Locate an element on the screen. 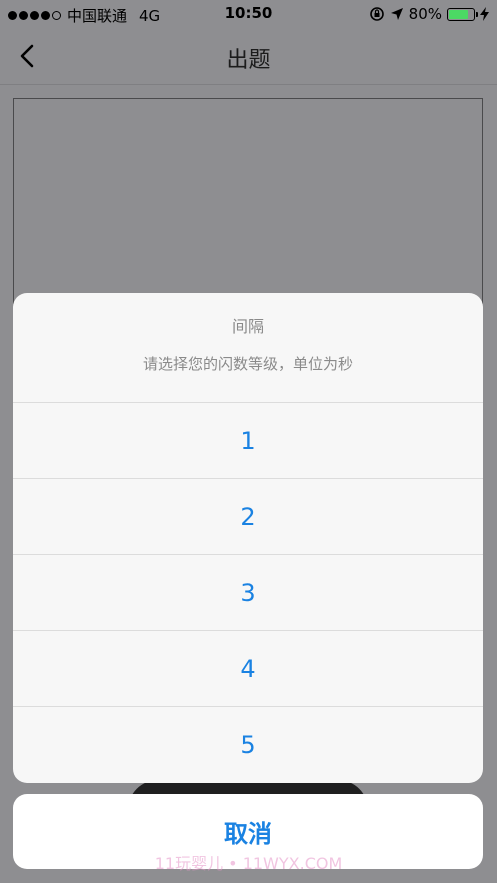 This screenshot has width=497, height=883. interval-option-1: 1 is located at coordinates (248, 441).